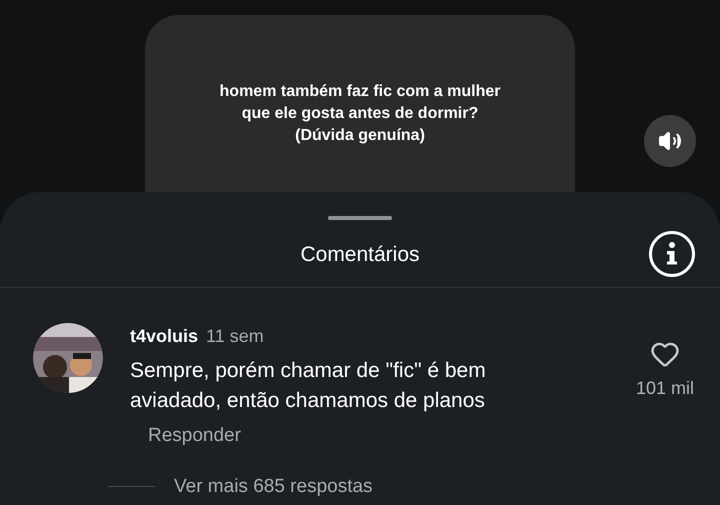 This screenshot has height=505, width=720. I want to click on sound-button, so click(670, 141).